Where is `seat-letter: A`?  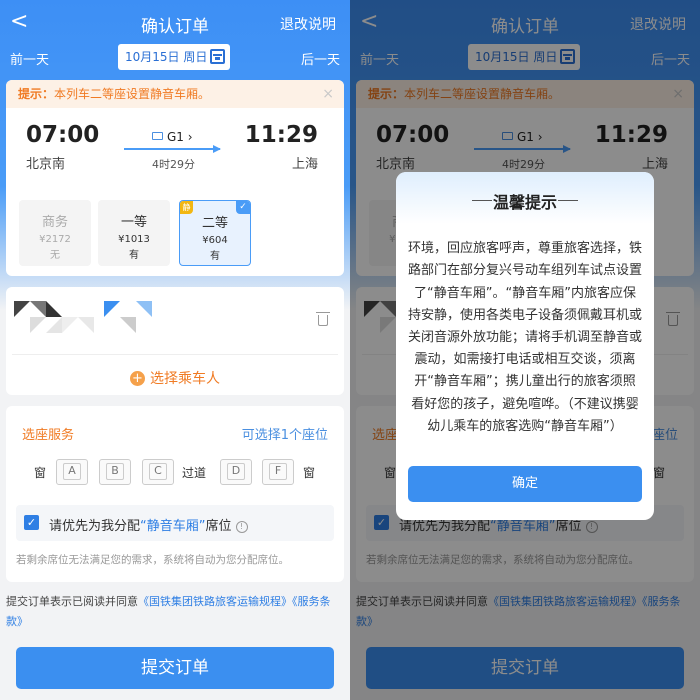
seat-letter: A is located at coordinates (72, 470).